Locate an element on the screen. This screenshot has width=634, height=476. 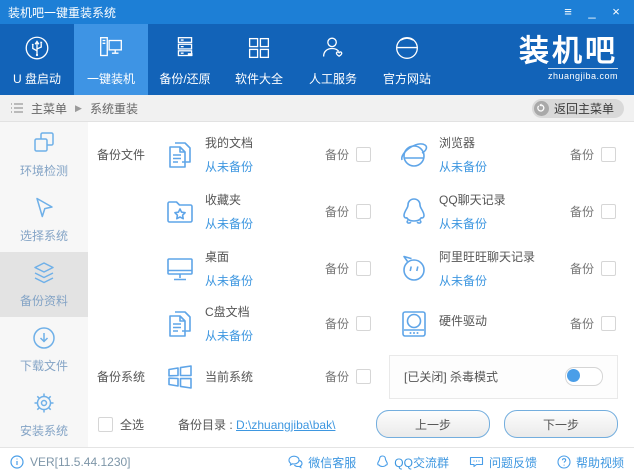
windows-overlap-icon is located at coordinates (44, 143).